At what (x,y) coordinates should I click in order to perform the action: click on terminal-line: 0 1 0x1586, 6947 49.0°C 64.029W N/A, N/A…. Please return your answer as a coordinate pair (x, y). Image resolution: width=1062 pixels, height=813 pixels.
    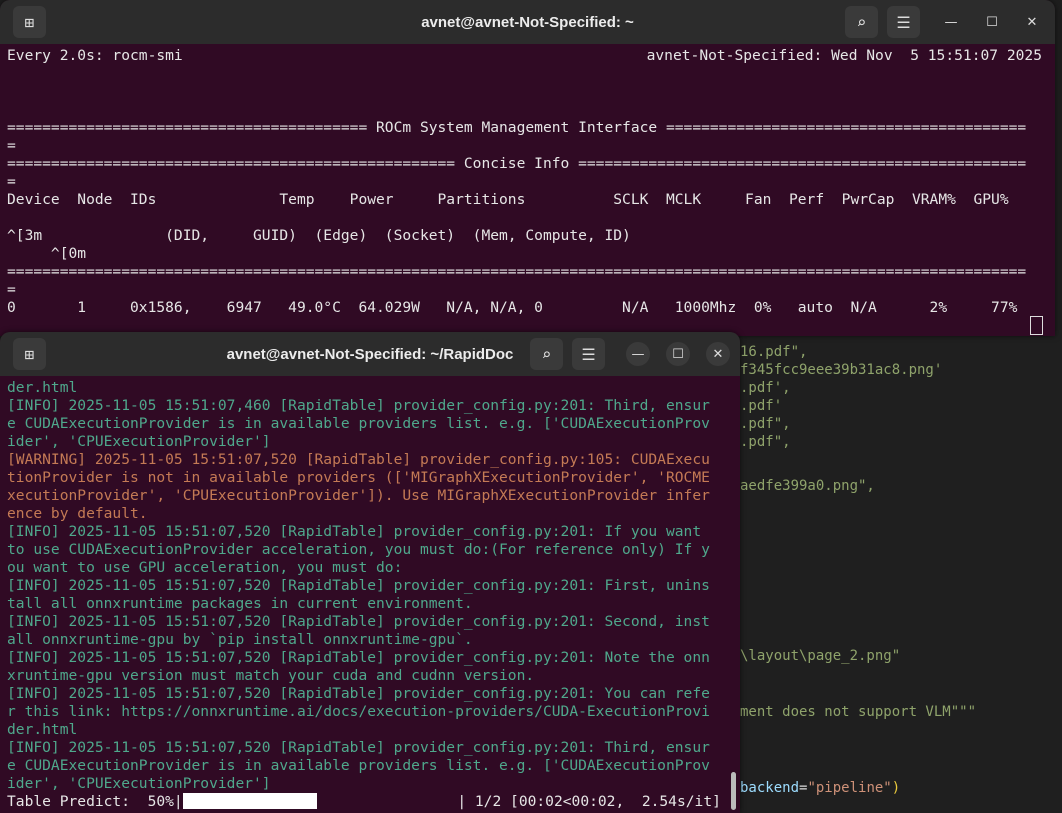
    Looking at the image, I should click on (512, 307).